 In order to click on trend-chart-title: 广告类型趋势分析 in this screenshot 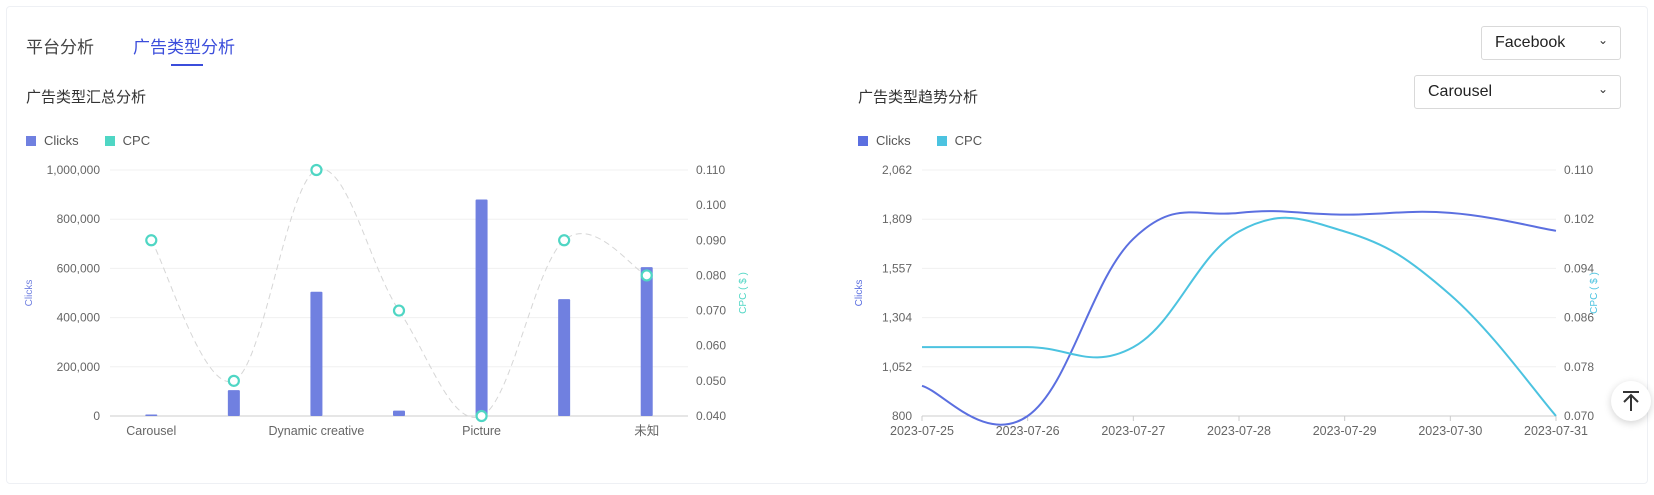, I will do `click(918, 97)`.